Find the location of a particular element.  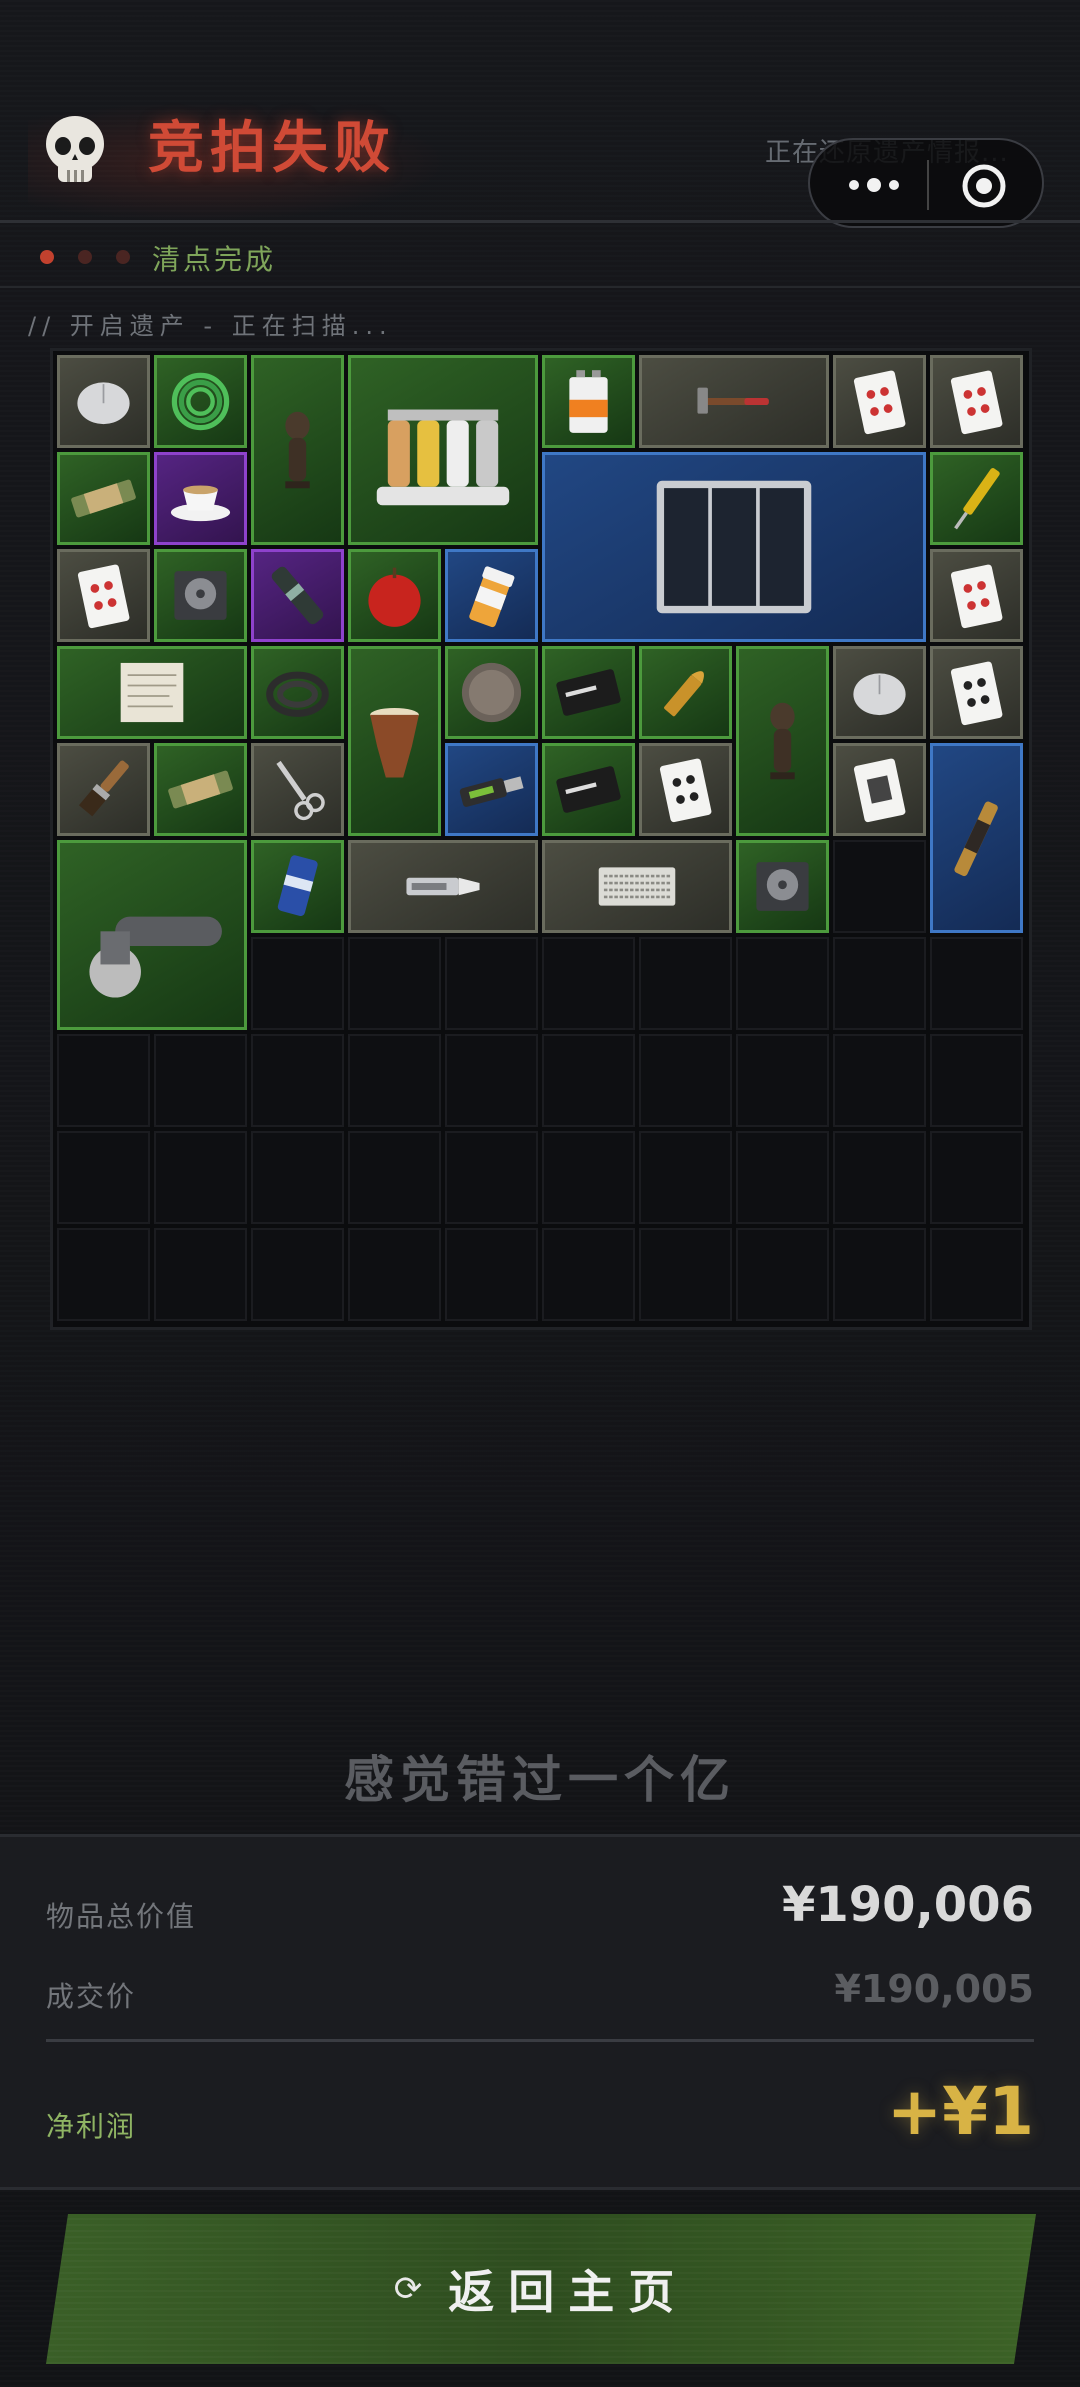

apple-icon is located at coordinates (394, 597).